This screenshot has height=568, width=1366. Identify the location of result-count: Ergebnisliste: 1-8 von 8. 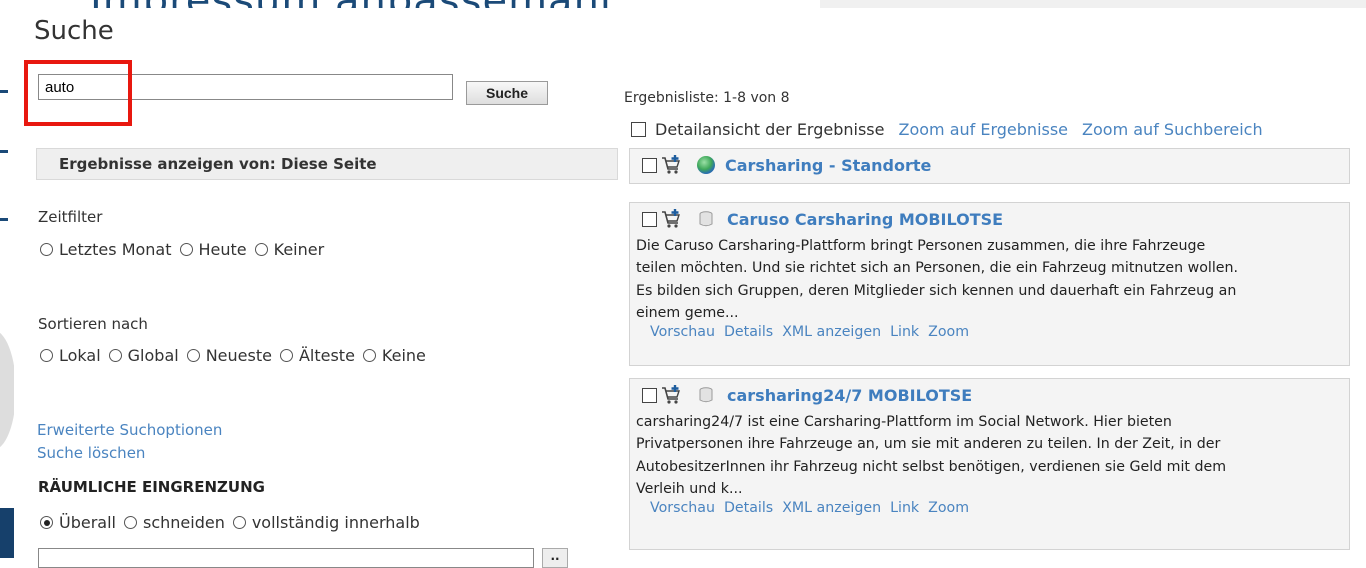
(707, 98).